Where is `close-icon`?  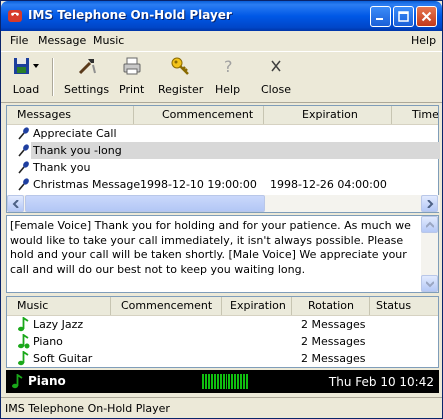 close-icon is located at coordinates (426, 16).